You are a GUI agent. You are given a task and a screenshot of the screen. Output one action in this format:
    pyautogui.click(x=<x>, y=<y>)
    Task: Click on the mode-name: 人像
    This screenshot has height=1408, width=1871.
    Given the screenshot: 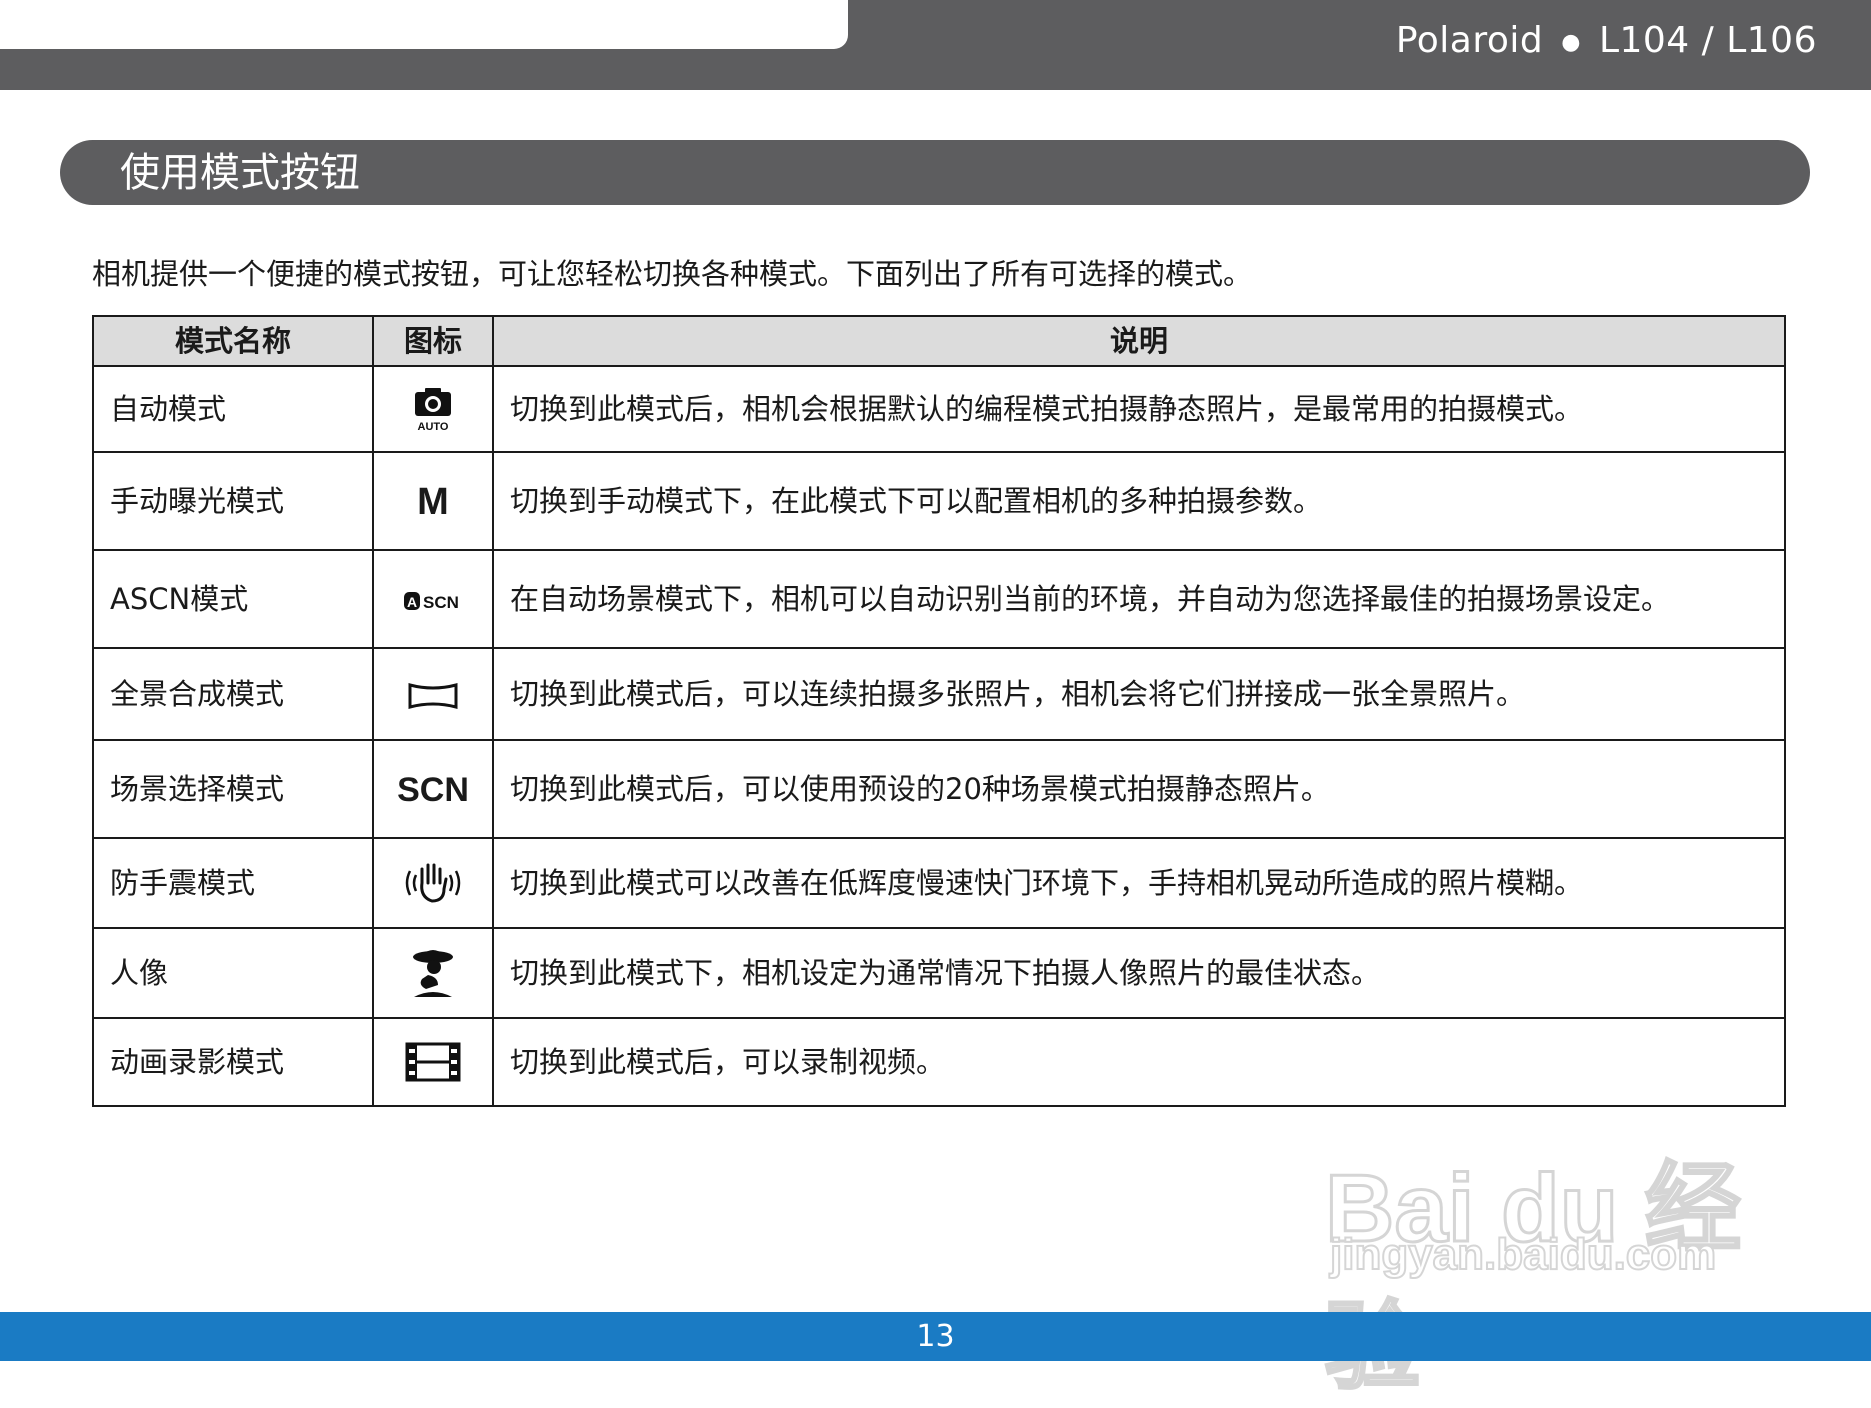 What is the action you would take?
    pyautogui.click(x=233, y=973)
    